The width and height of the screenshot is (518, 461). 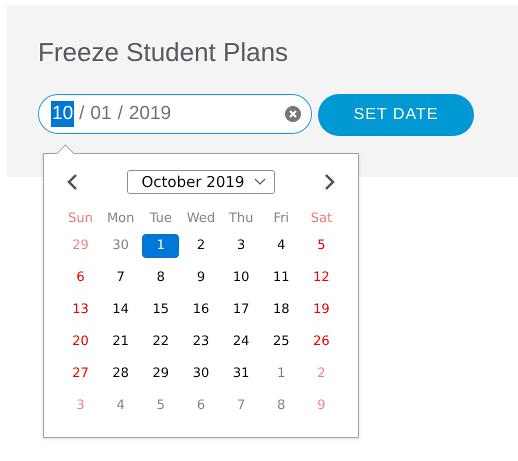 I want to click on calendar-day: 14, so click(x=121, y=310).